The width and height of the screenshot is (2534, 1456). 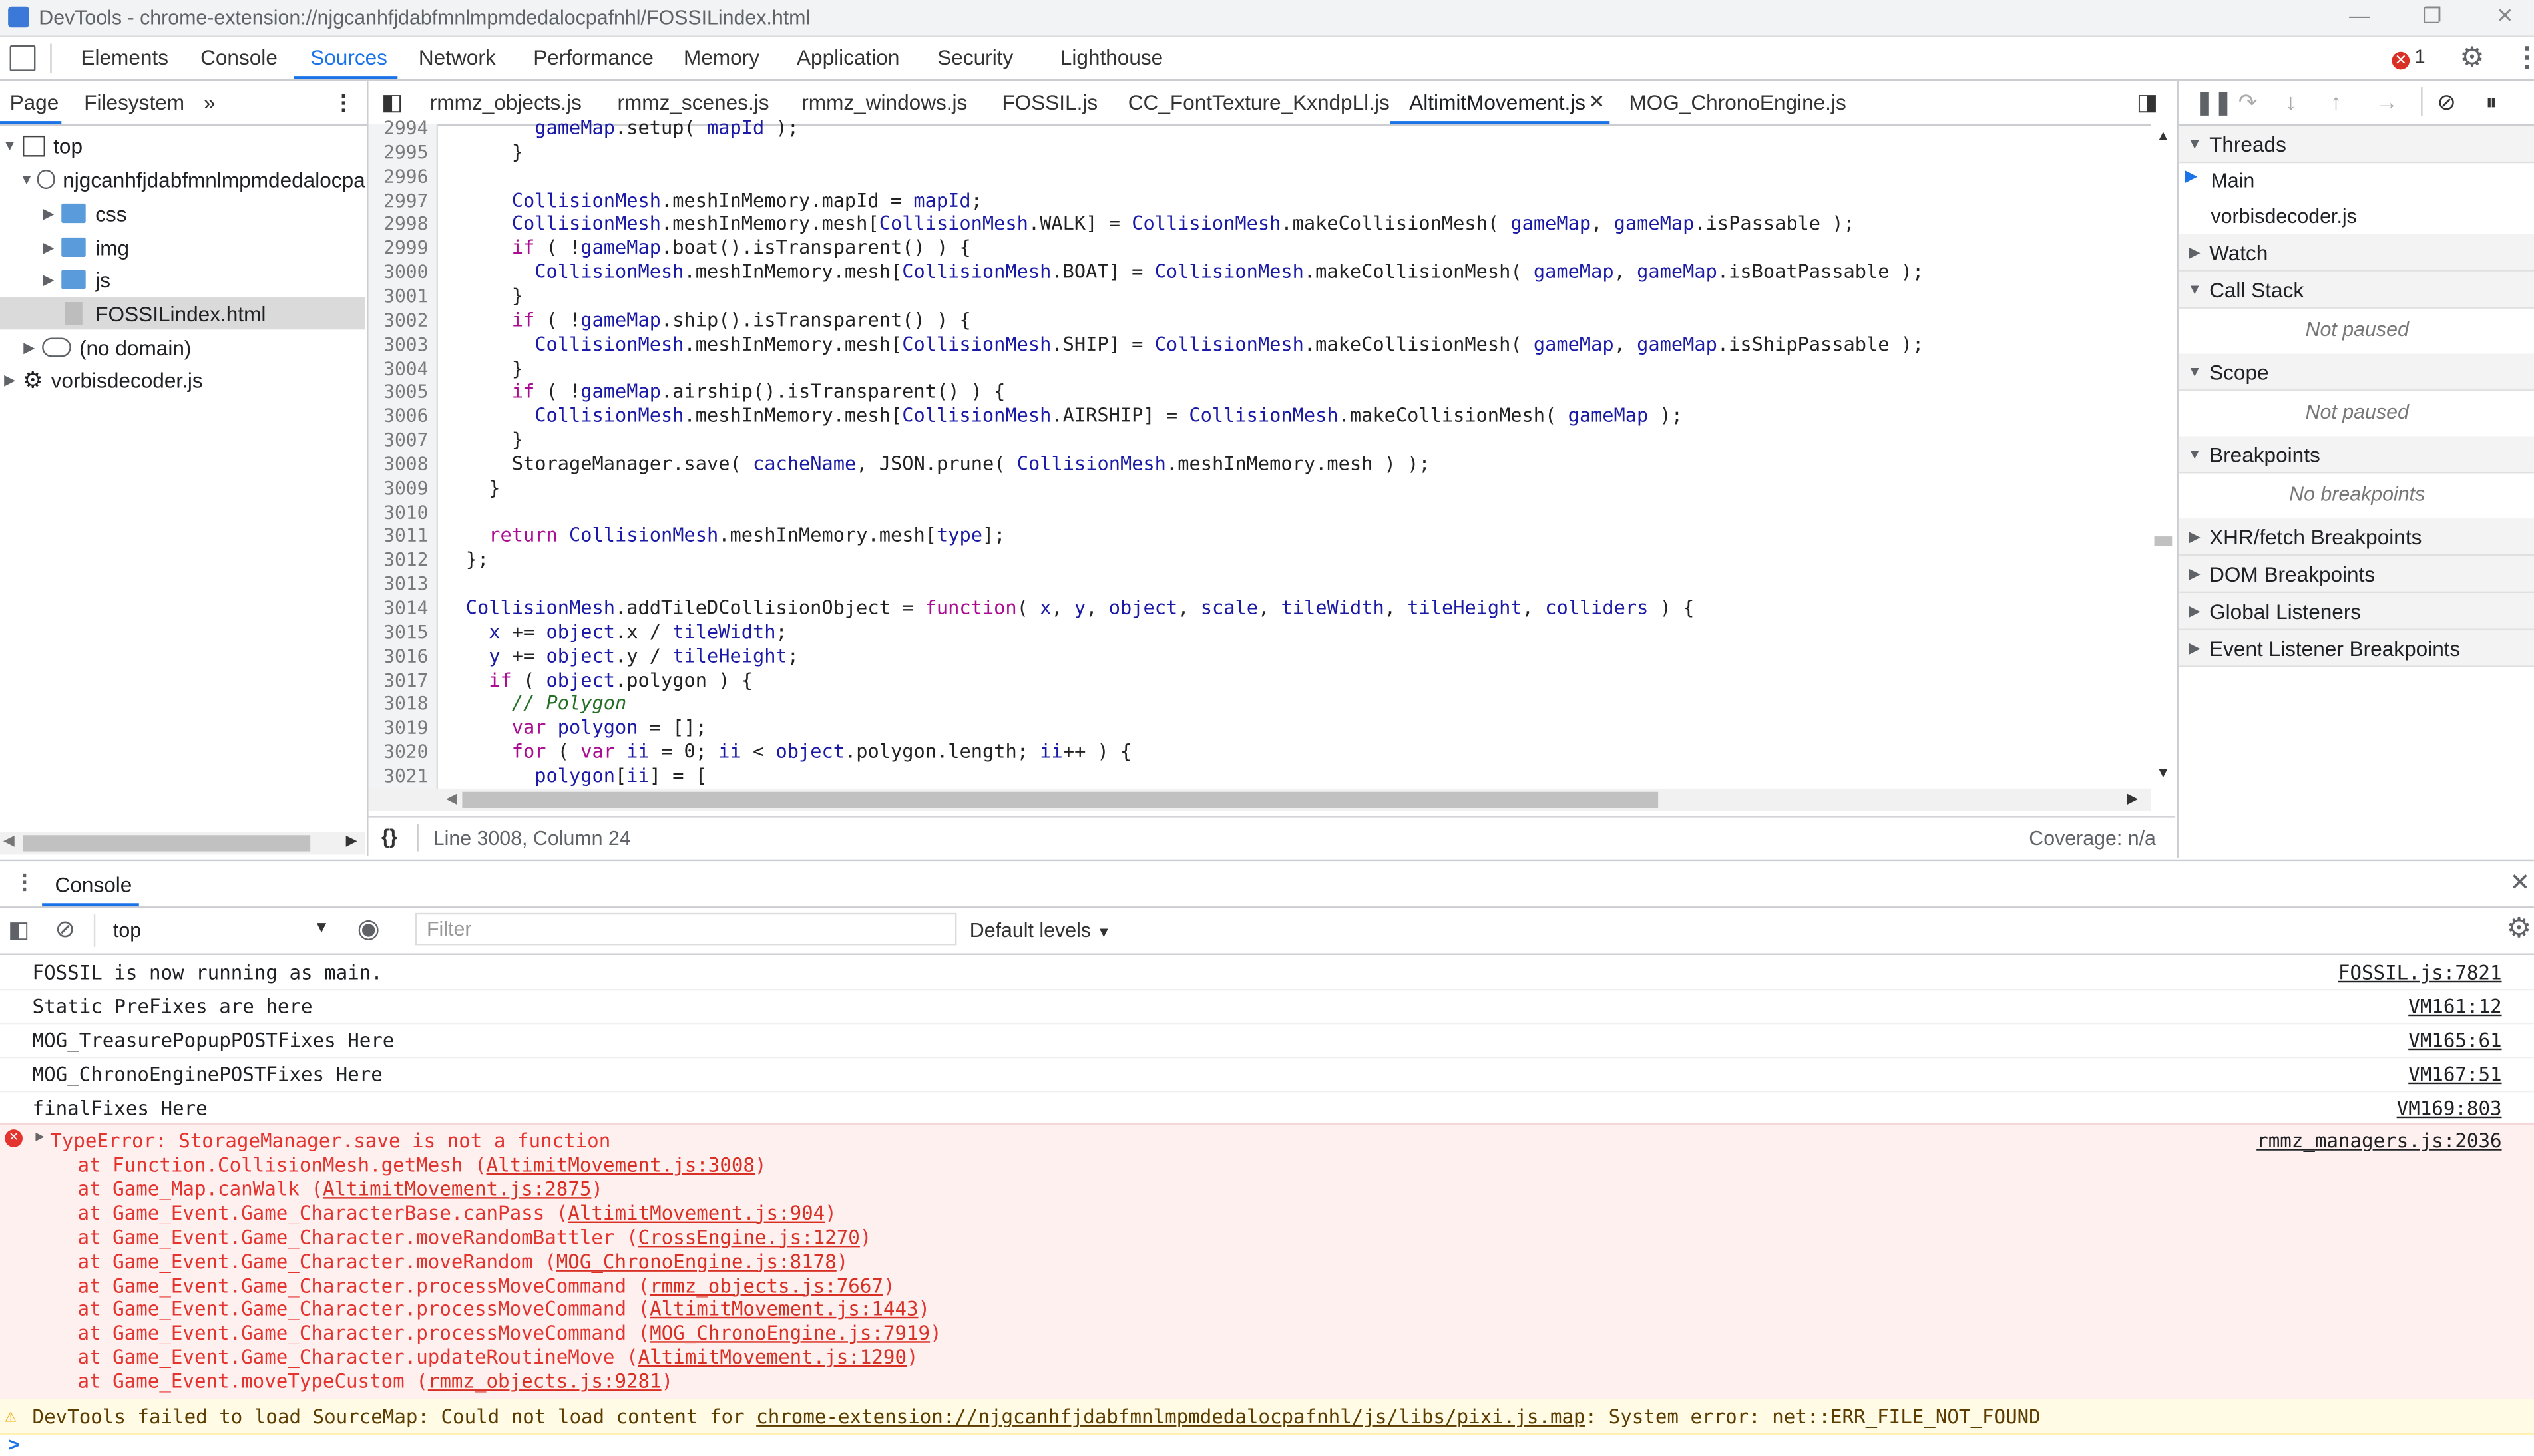 What do you see at coordinates (2356, 455) in the screenshot?
I see `breakpoints-section-header: ▼ Breakpoints` at bounding box center [2356, 455].